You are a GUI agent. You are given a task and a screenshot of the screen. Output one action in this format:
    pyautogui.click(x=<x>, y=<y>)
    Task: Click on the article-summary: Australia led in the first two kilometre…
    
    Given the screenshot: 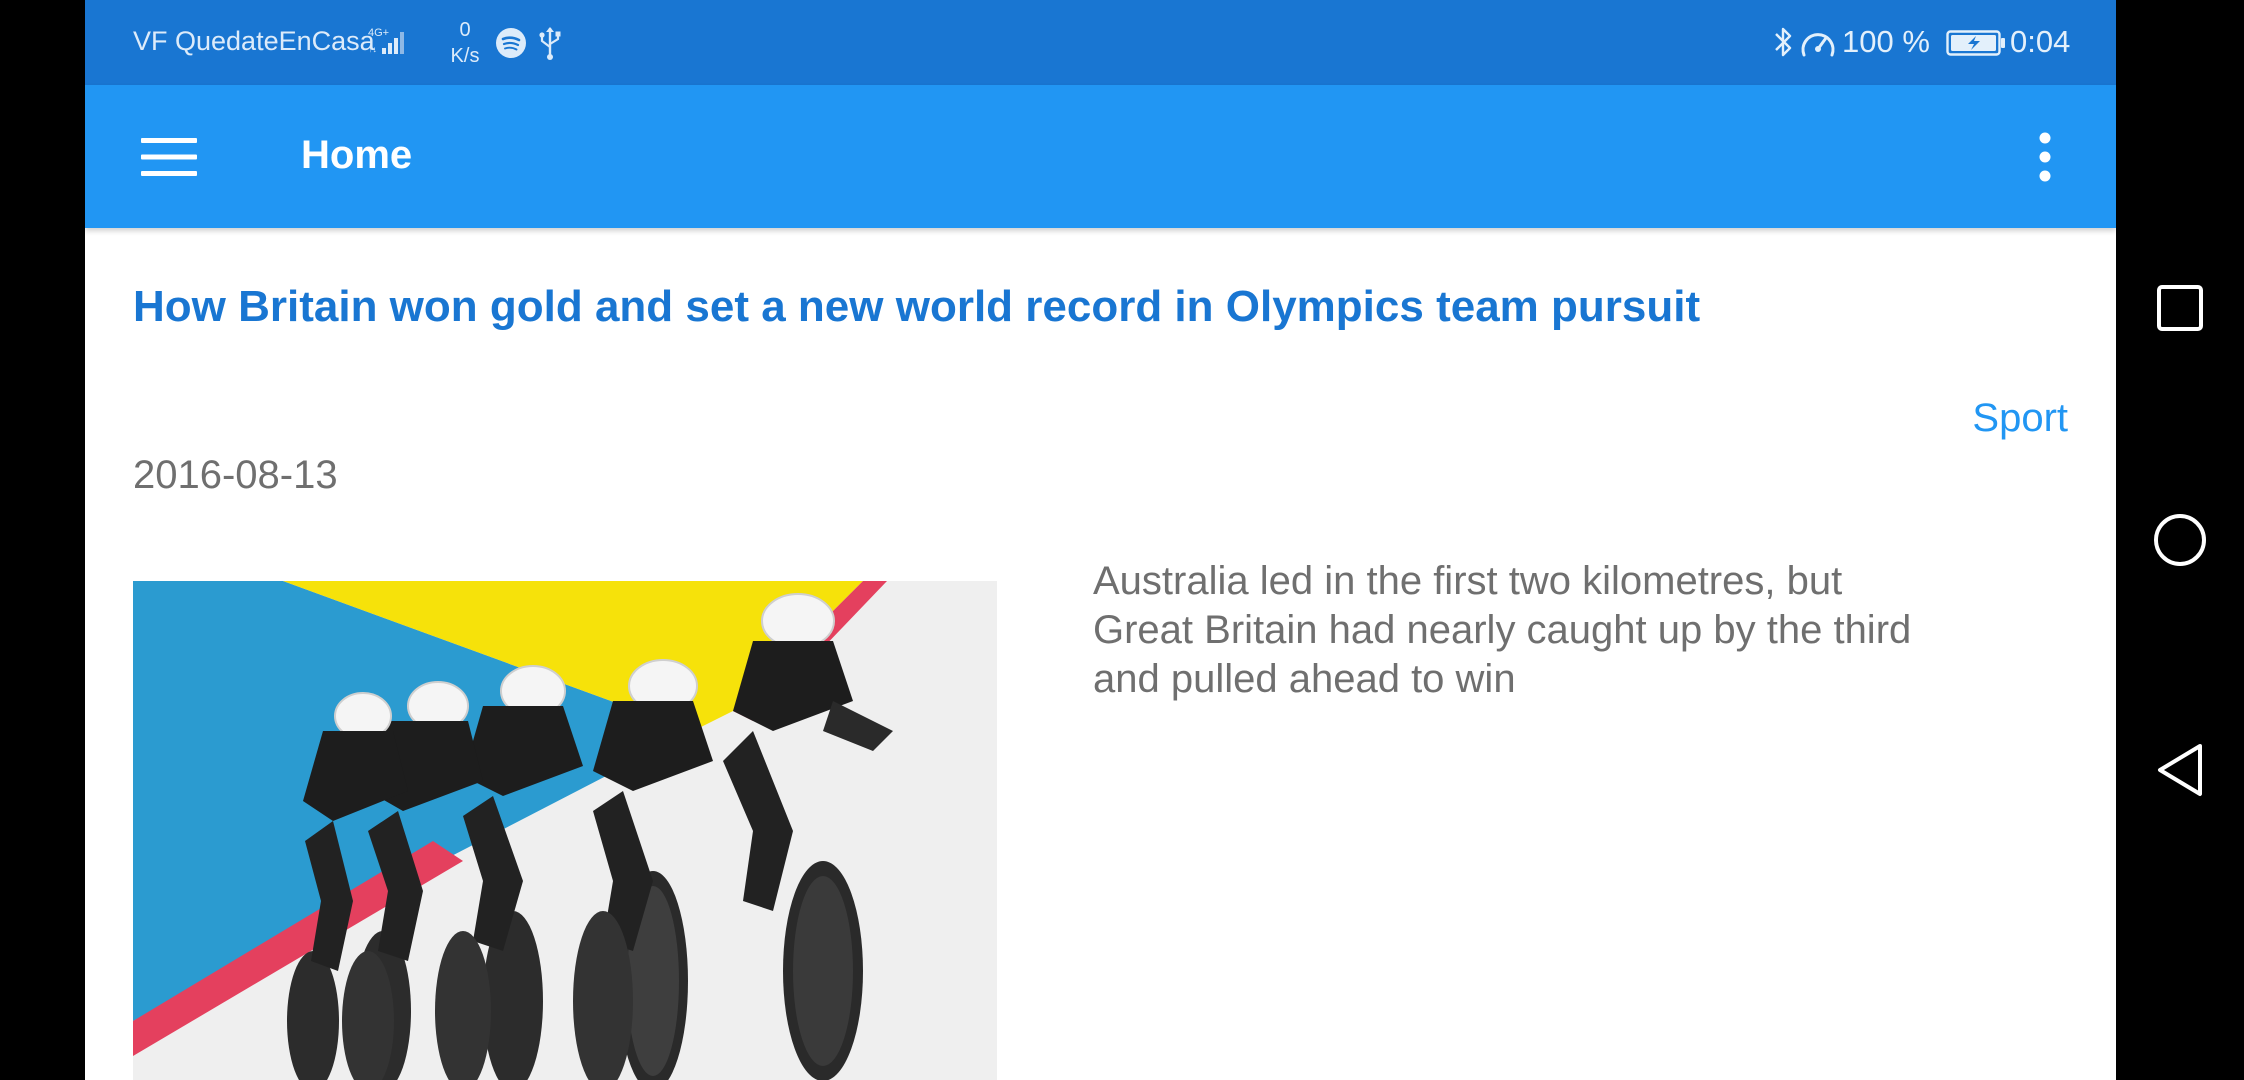 What is the action you would take?
    pyautogui.click(x=1502, y=630)
    